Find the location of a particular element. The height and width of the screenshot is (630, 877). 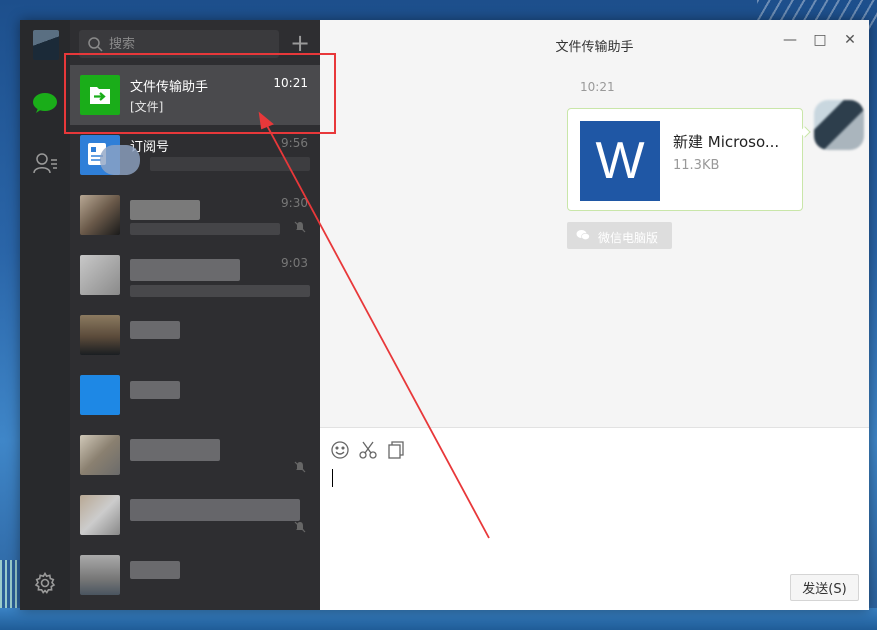

conversation-item-subscriptions: 订阅号 9:56 is located at coordinates (195, 155).